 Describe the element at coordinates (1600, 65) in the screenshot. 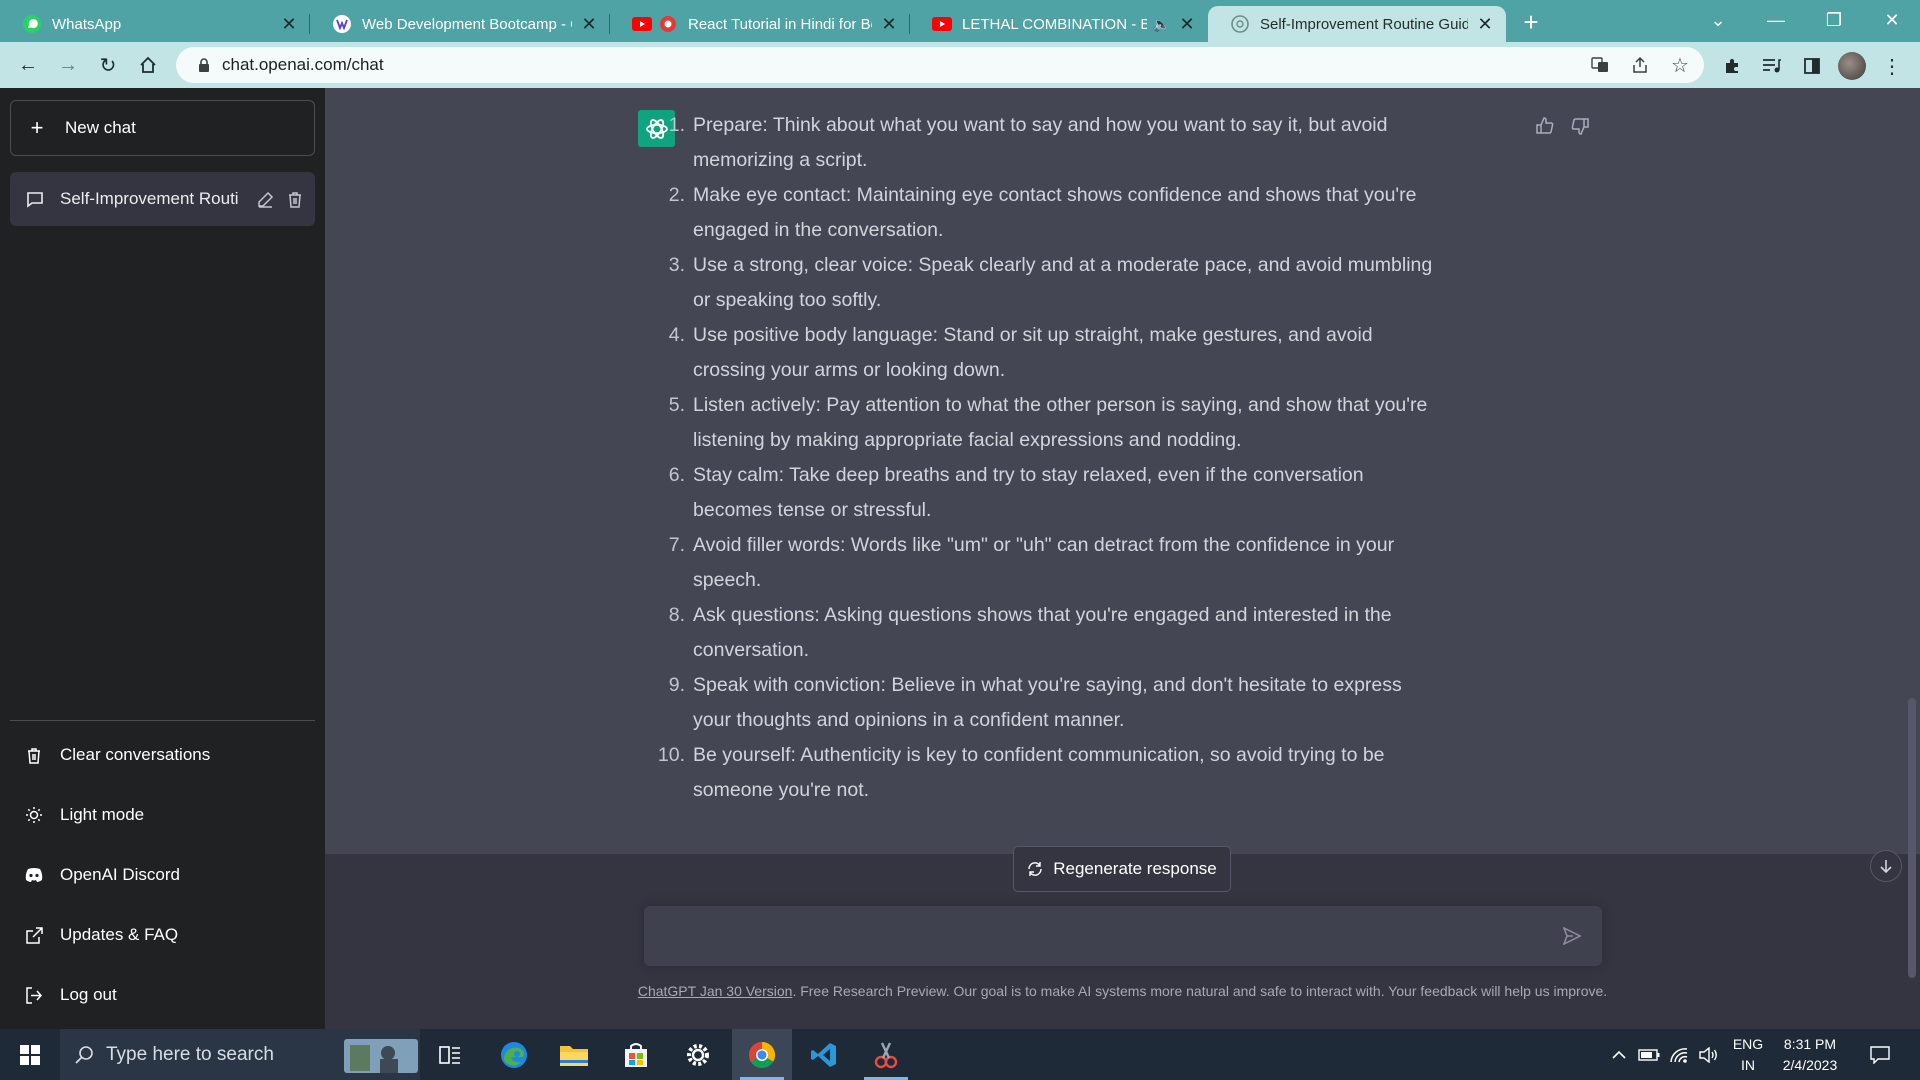

I see `translate-icon` at that location.